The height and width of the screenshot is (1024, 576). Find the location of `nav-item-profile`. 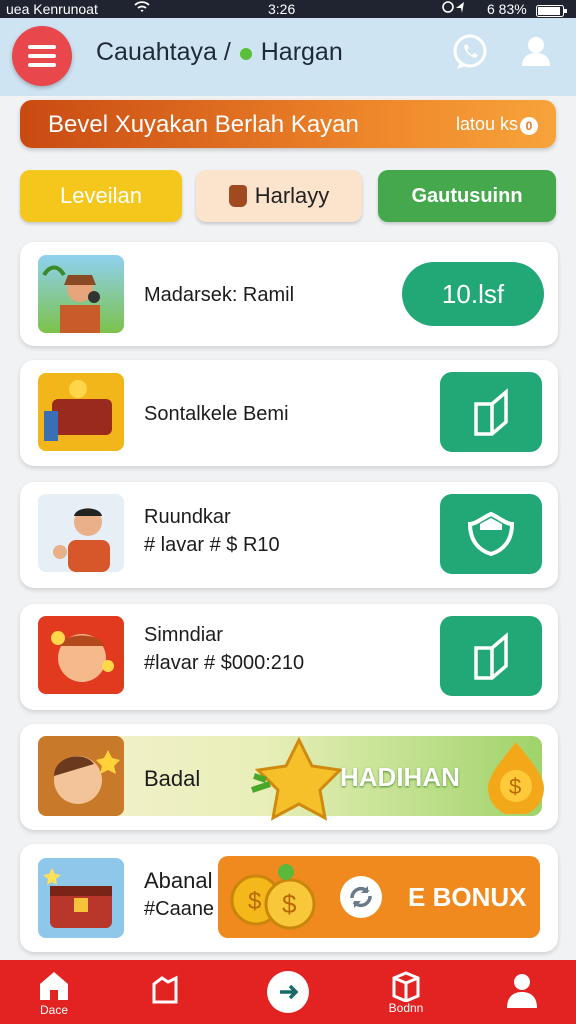

nav-item-profile is located at coordinates (522, 992).